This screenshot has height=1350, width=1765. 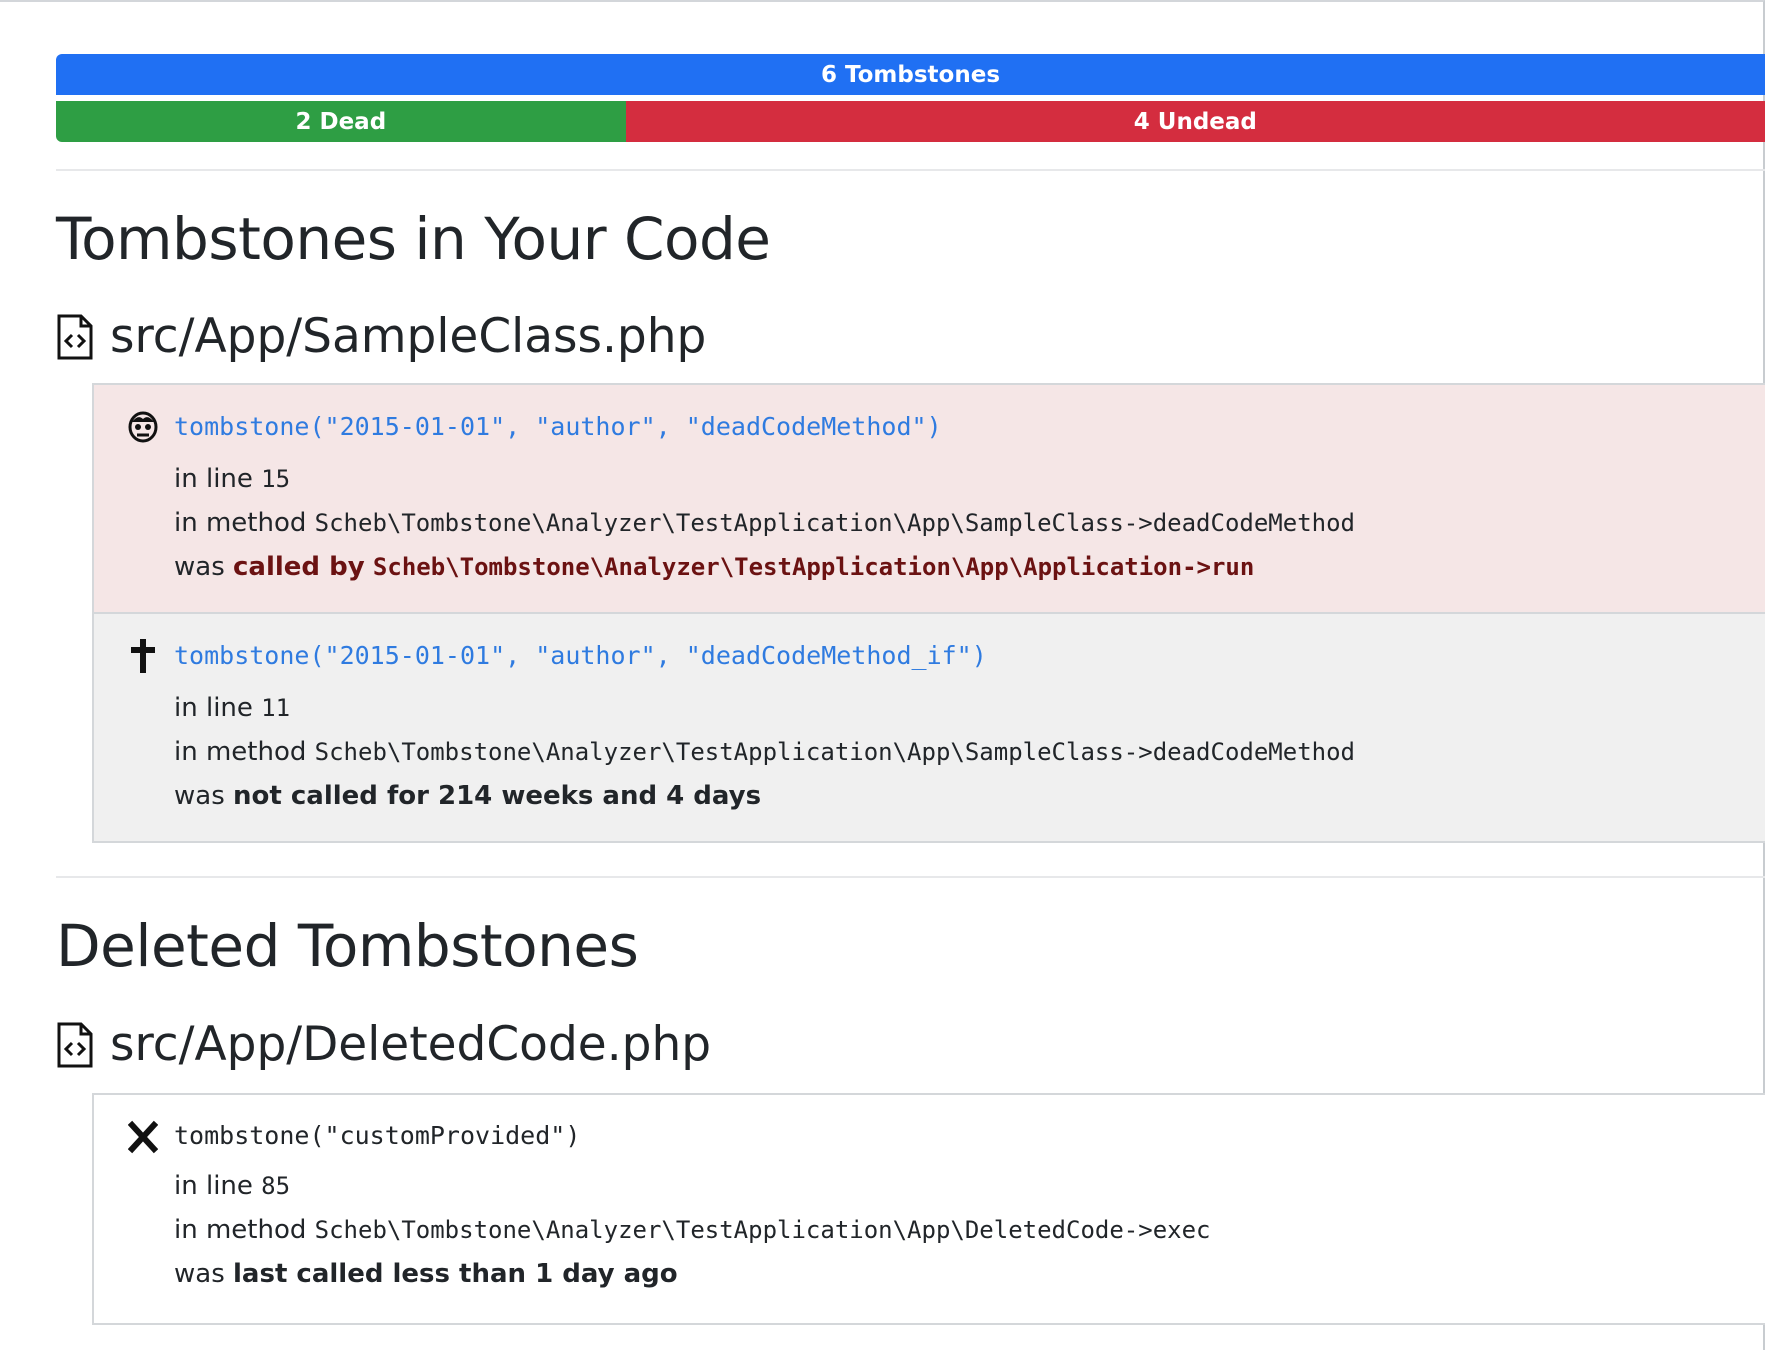 What do you see at coordinates (969, 1274) in the screenshot?
I see `call-status-info: was last called less than 1 day ago` at bounding box center [969, 1274].